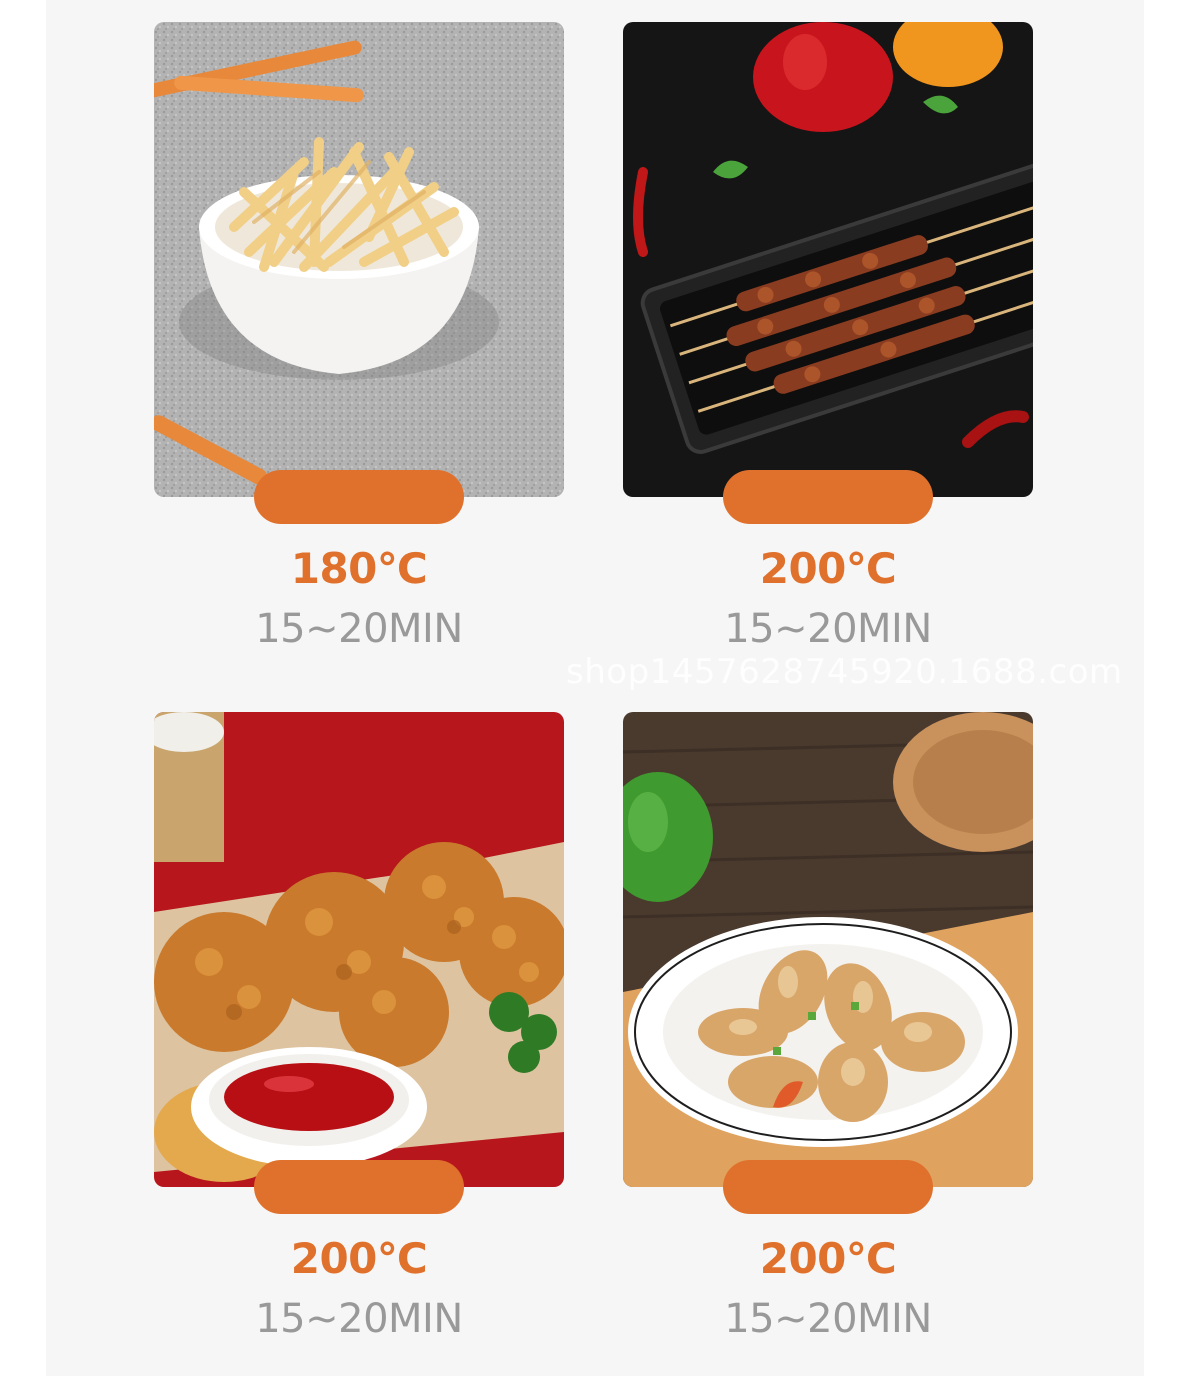 The height and width of the screenshot is (1376, 1190). I want to click on fries-icon, so click(359, 259).